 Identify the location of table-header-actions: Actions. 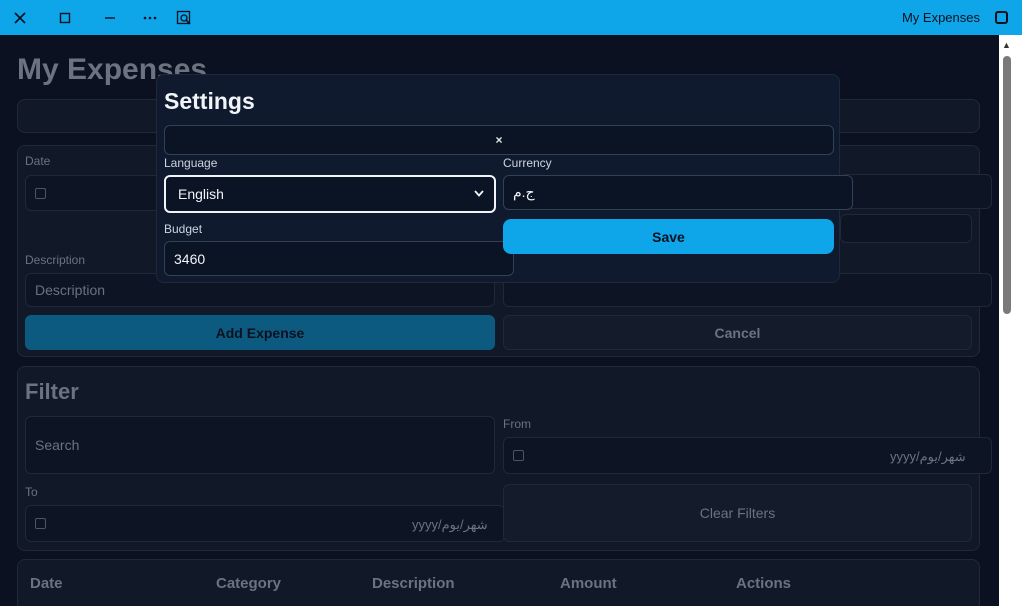
(763, 583).